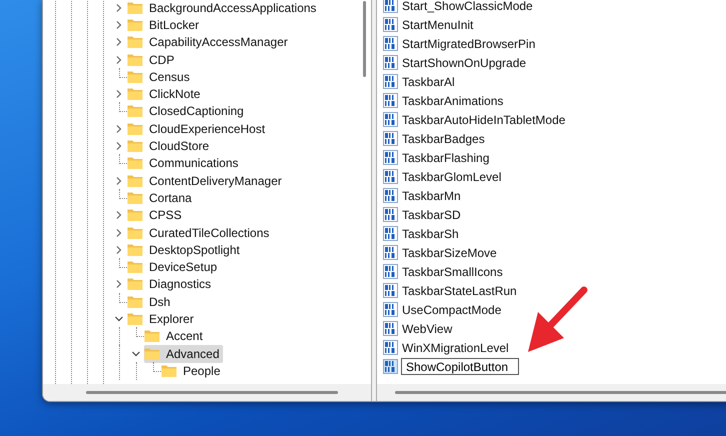  Describe the element at coordinates (184, 353) in the screenshot. I see `registry-key: Advanced` at that location.